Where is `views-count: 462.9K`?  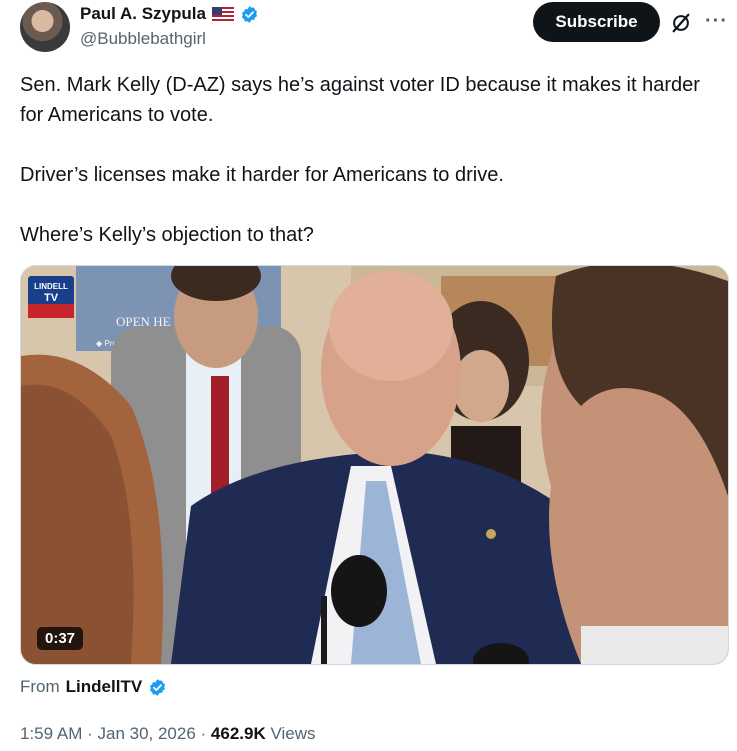
views-count: 462.9K is located at coordinates (238, 733).